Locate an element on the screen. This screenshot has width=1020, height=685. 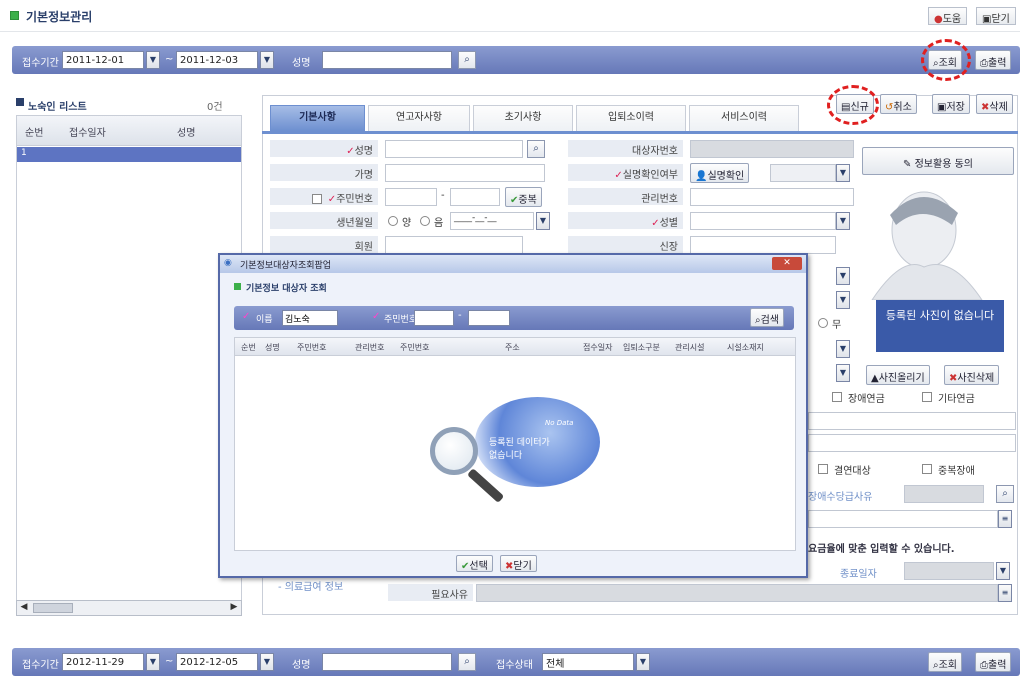
rrn-checkbox is located at coordinates (316, 199).